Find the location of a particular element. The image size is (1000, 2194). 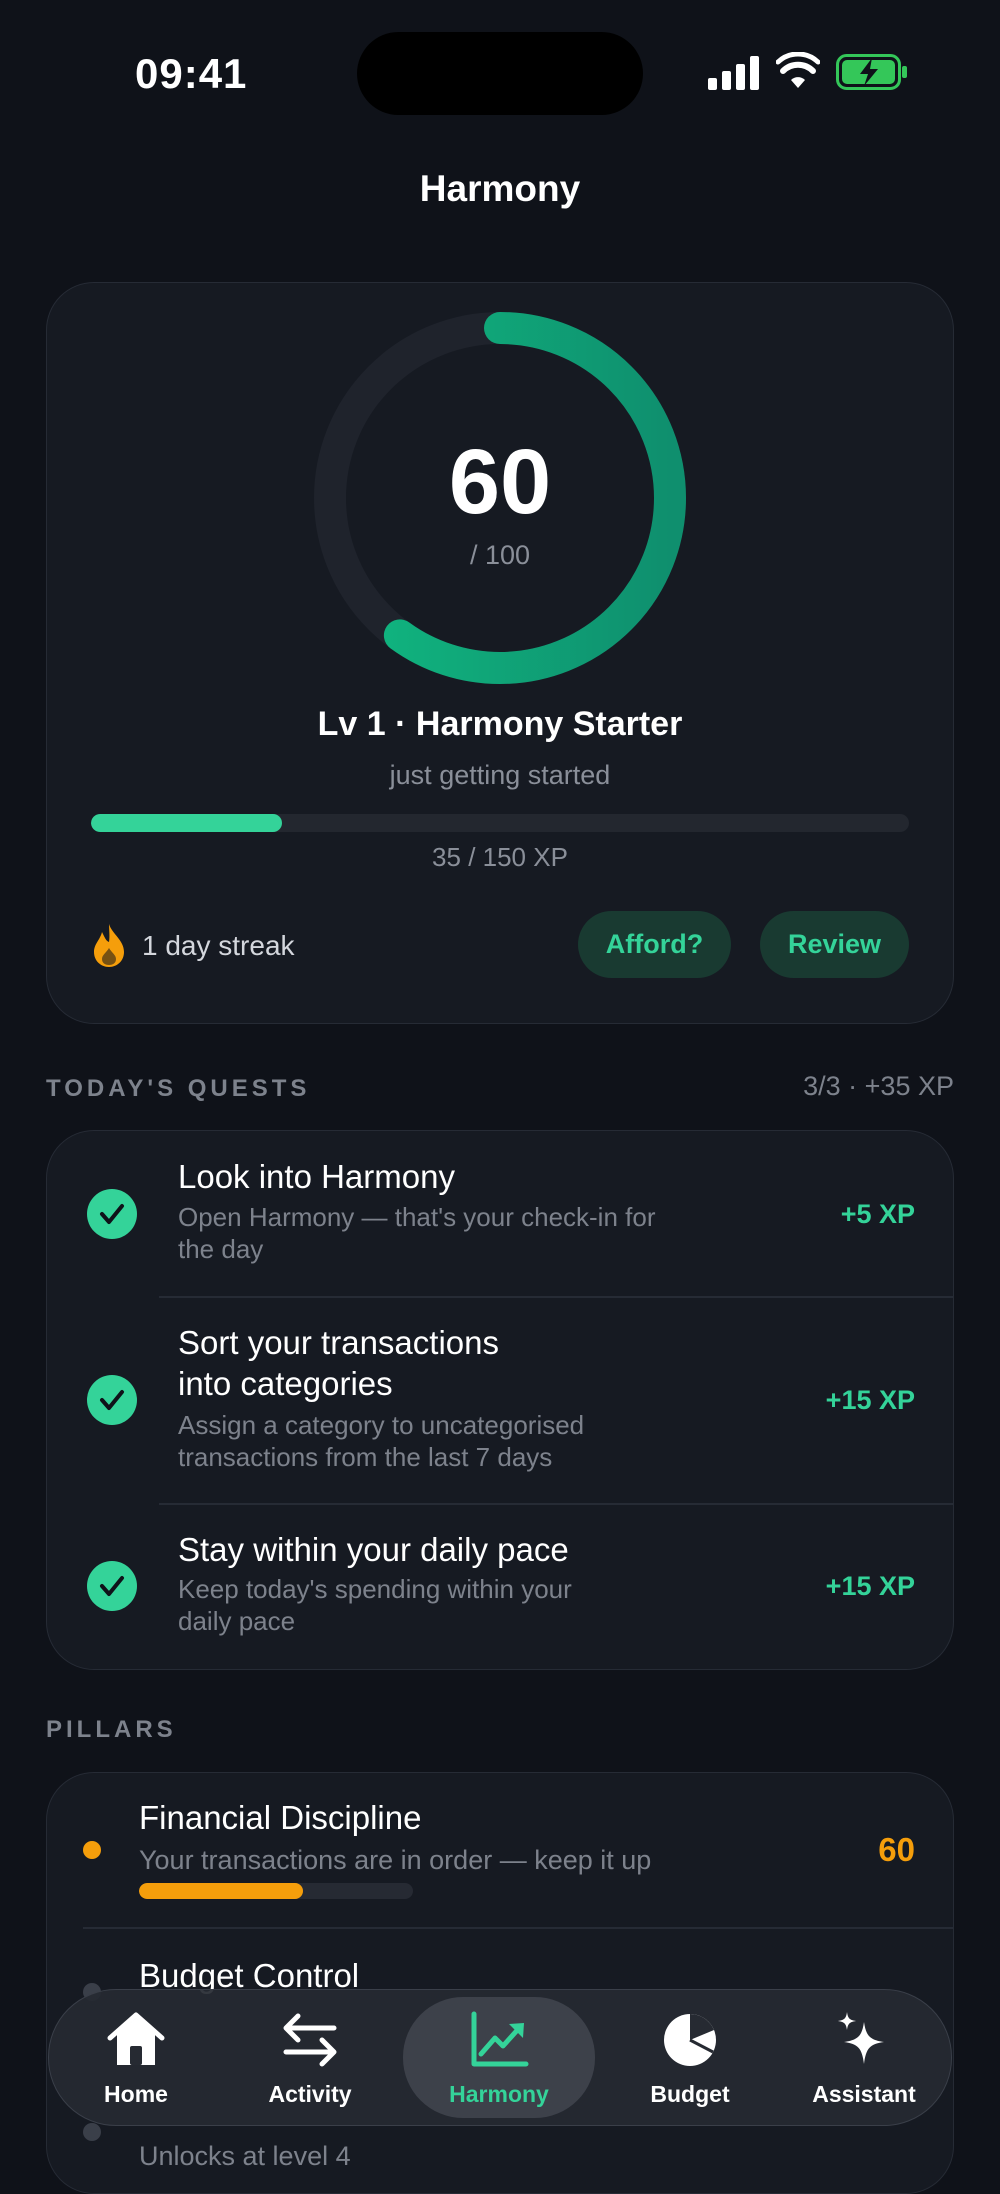

quest-description-line-2: transactions from the last 7 days is located at coordinates (365, 1457).